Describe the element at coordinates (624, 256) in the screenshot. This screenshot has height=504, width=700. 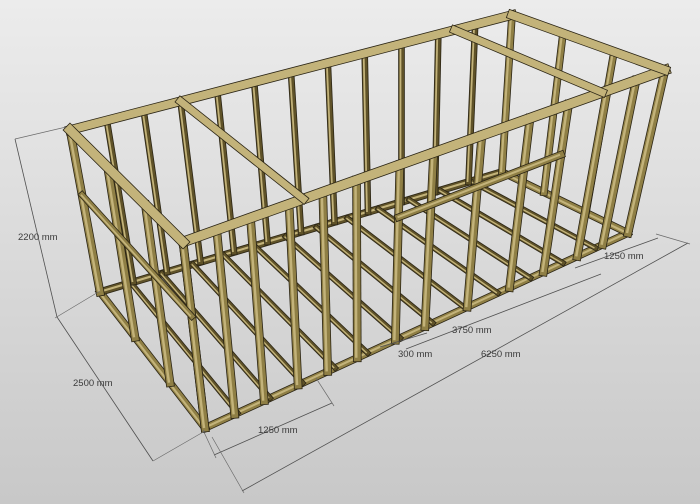
I see `rear-section-label: 1250 mm` at that location.